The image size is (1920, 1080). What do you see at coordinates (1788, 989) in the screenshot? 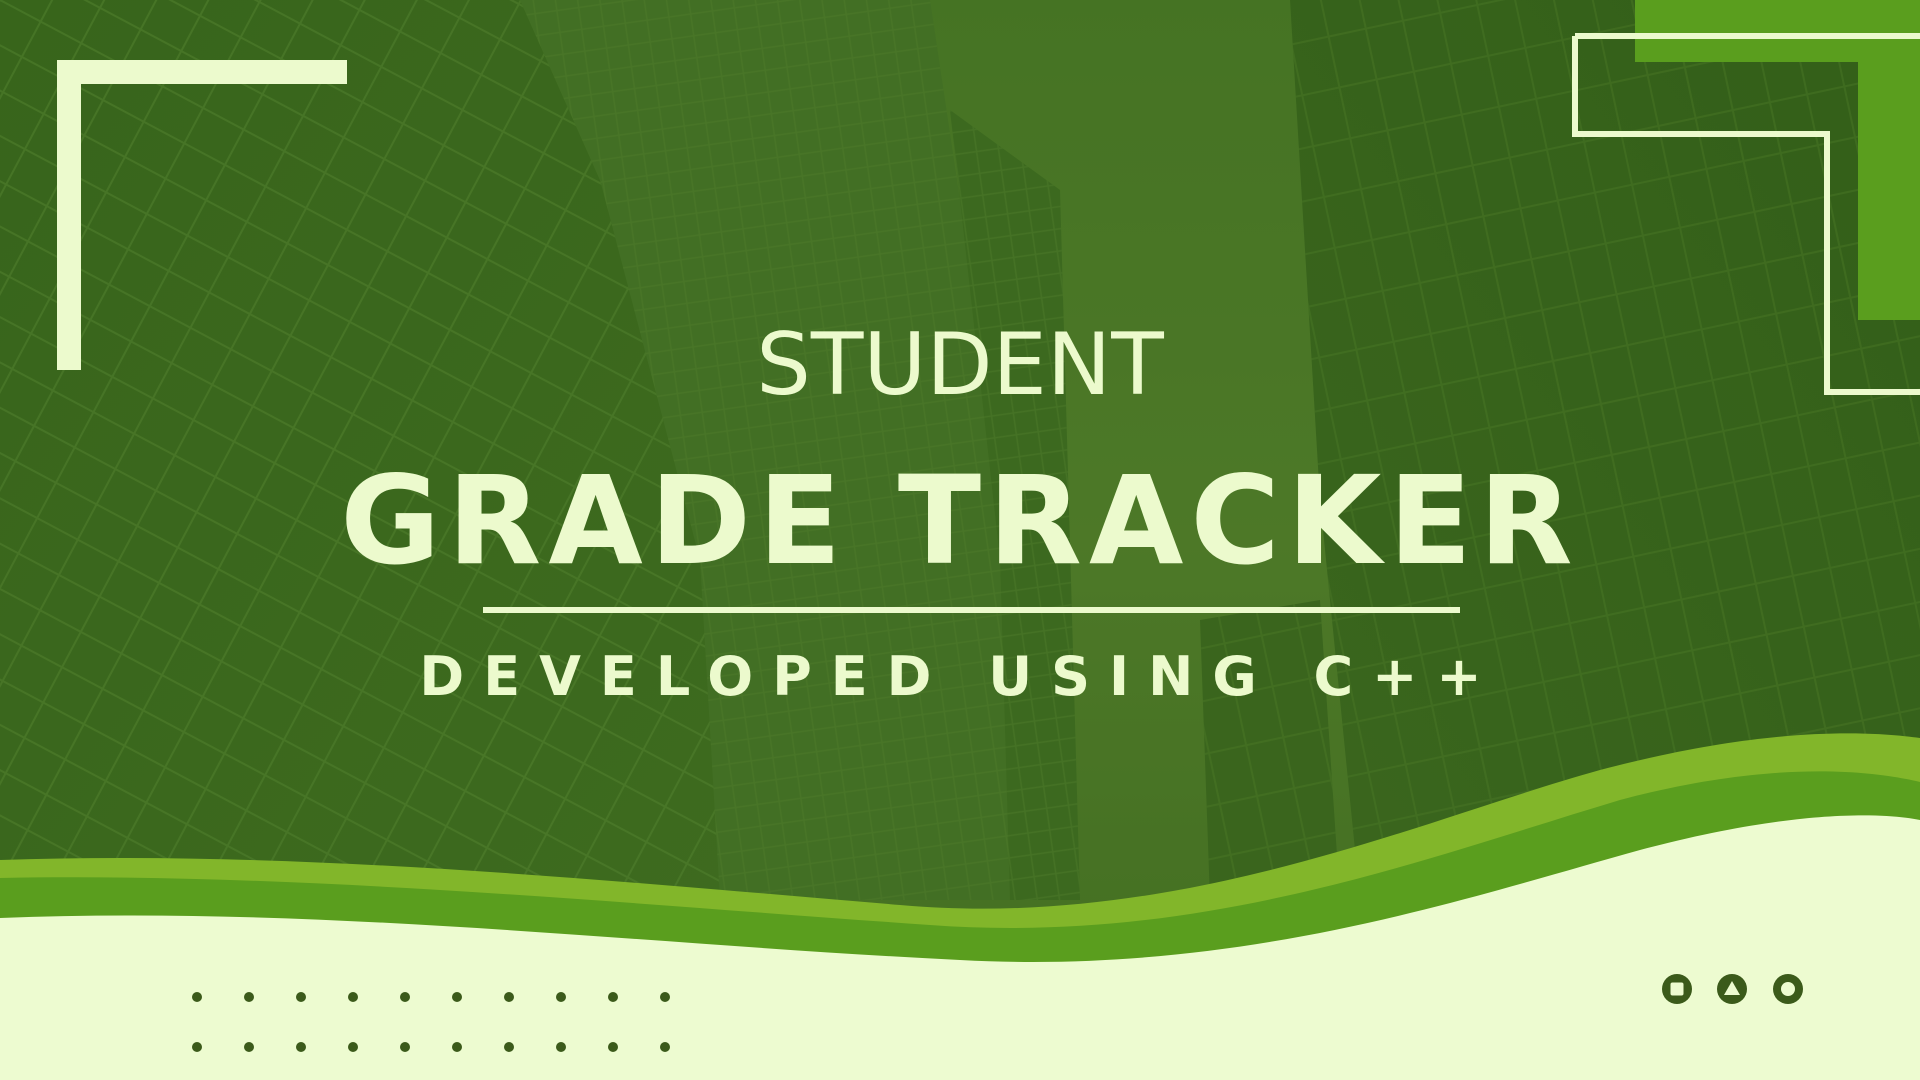
I see `circle-in-circle-icon` at bounding box center [1788, 989].